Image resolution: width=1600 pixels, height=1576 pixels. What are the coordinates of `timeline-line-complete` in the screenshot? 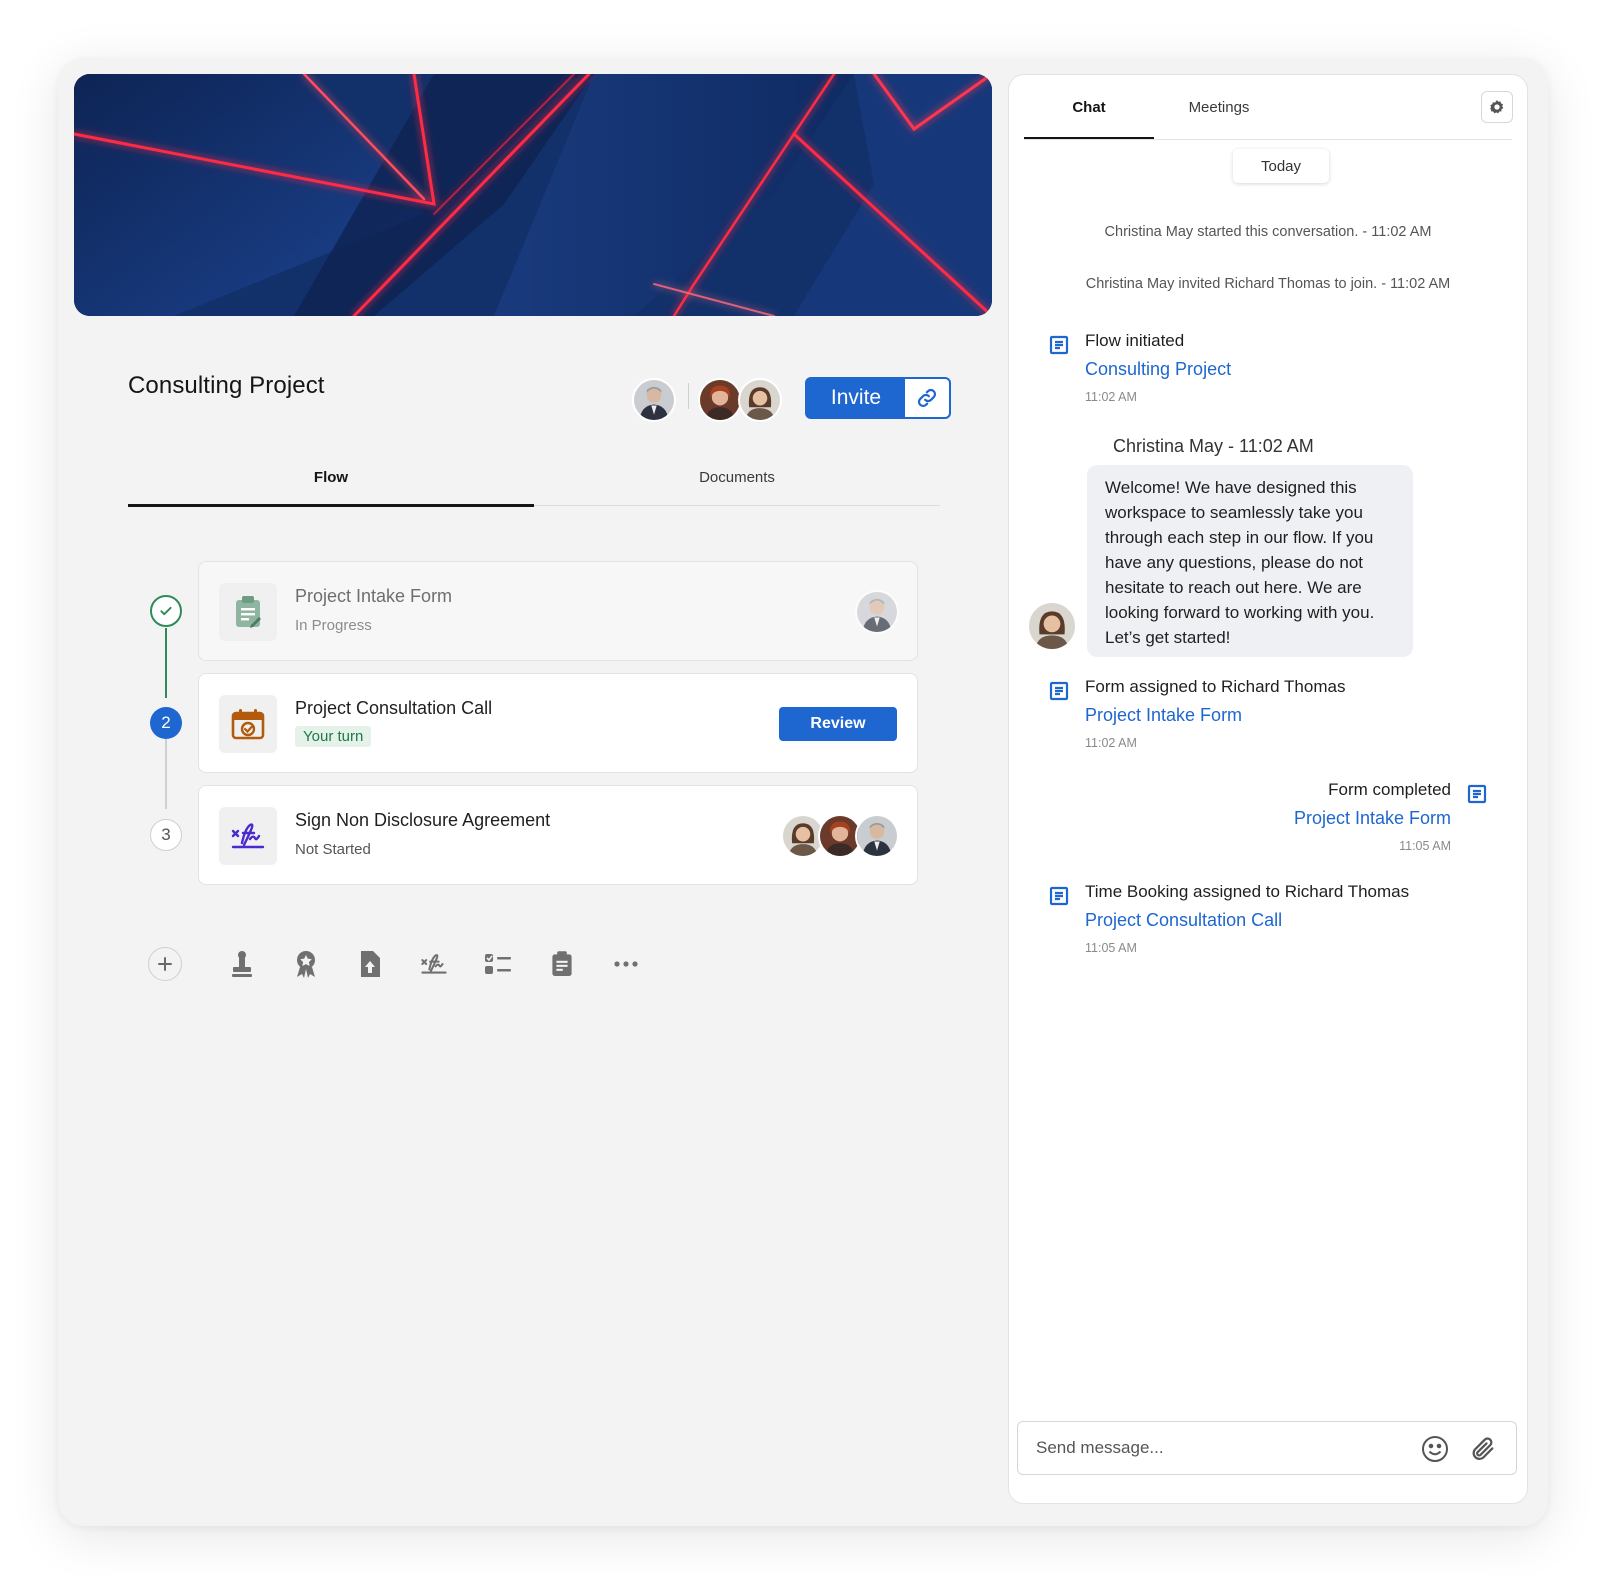 It's located at (166, 663).